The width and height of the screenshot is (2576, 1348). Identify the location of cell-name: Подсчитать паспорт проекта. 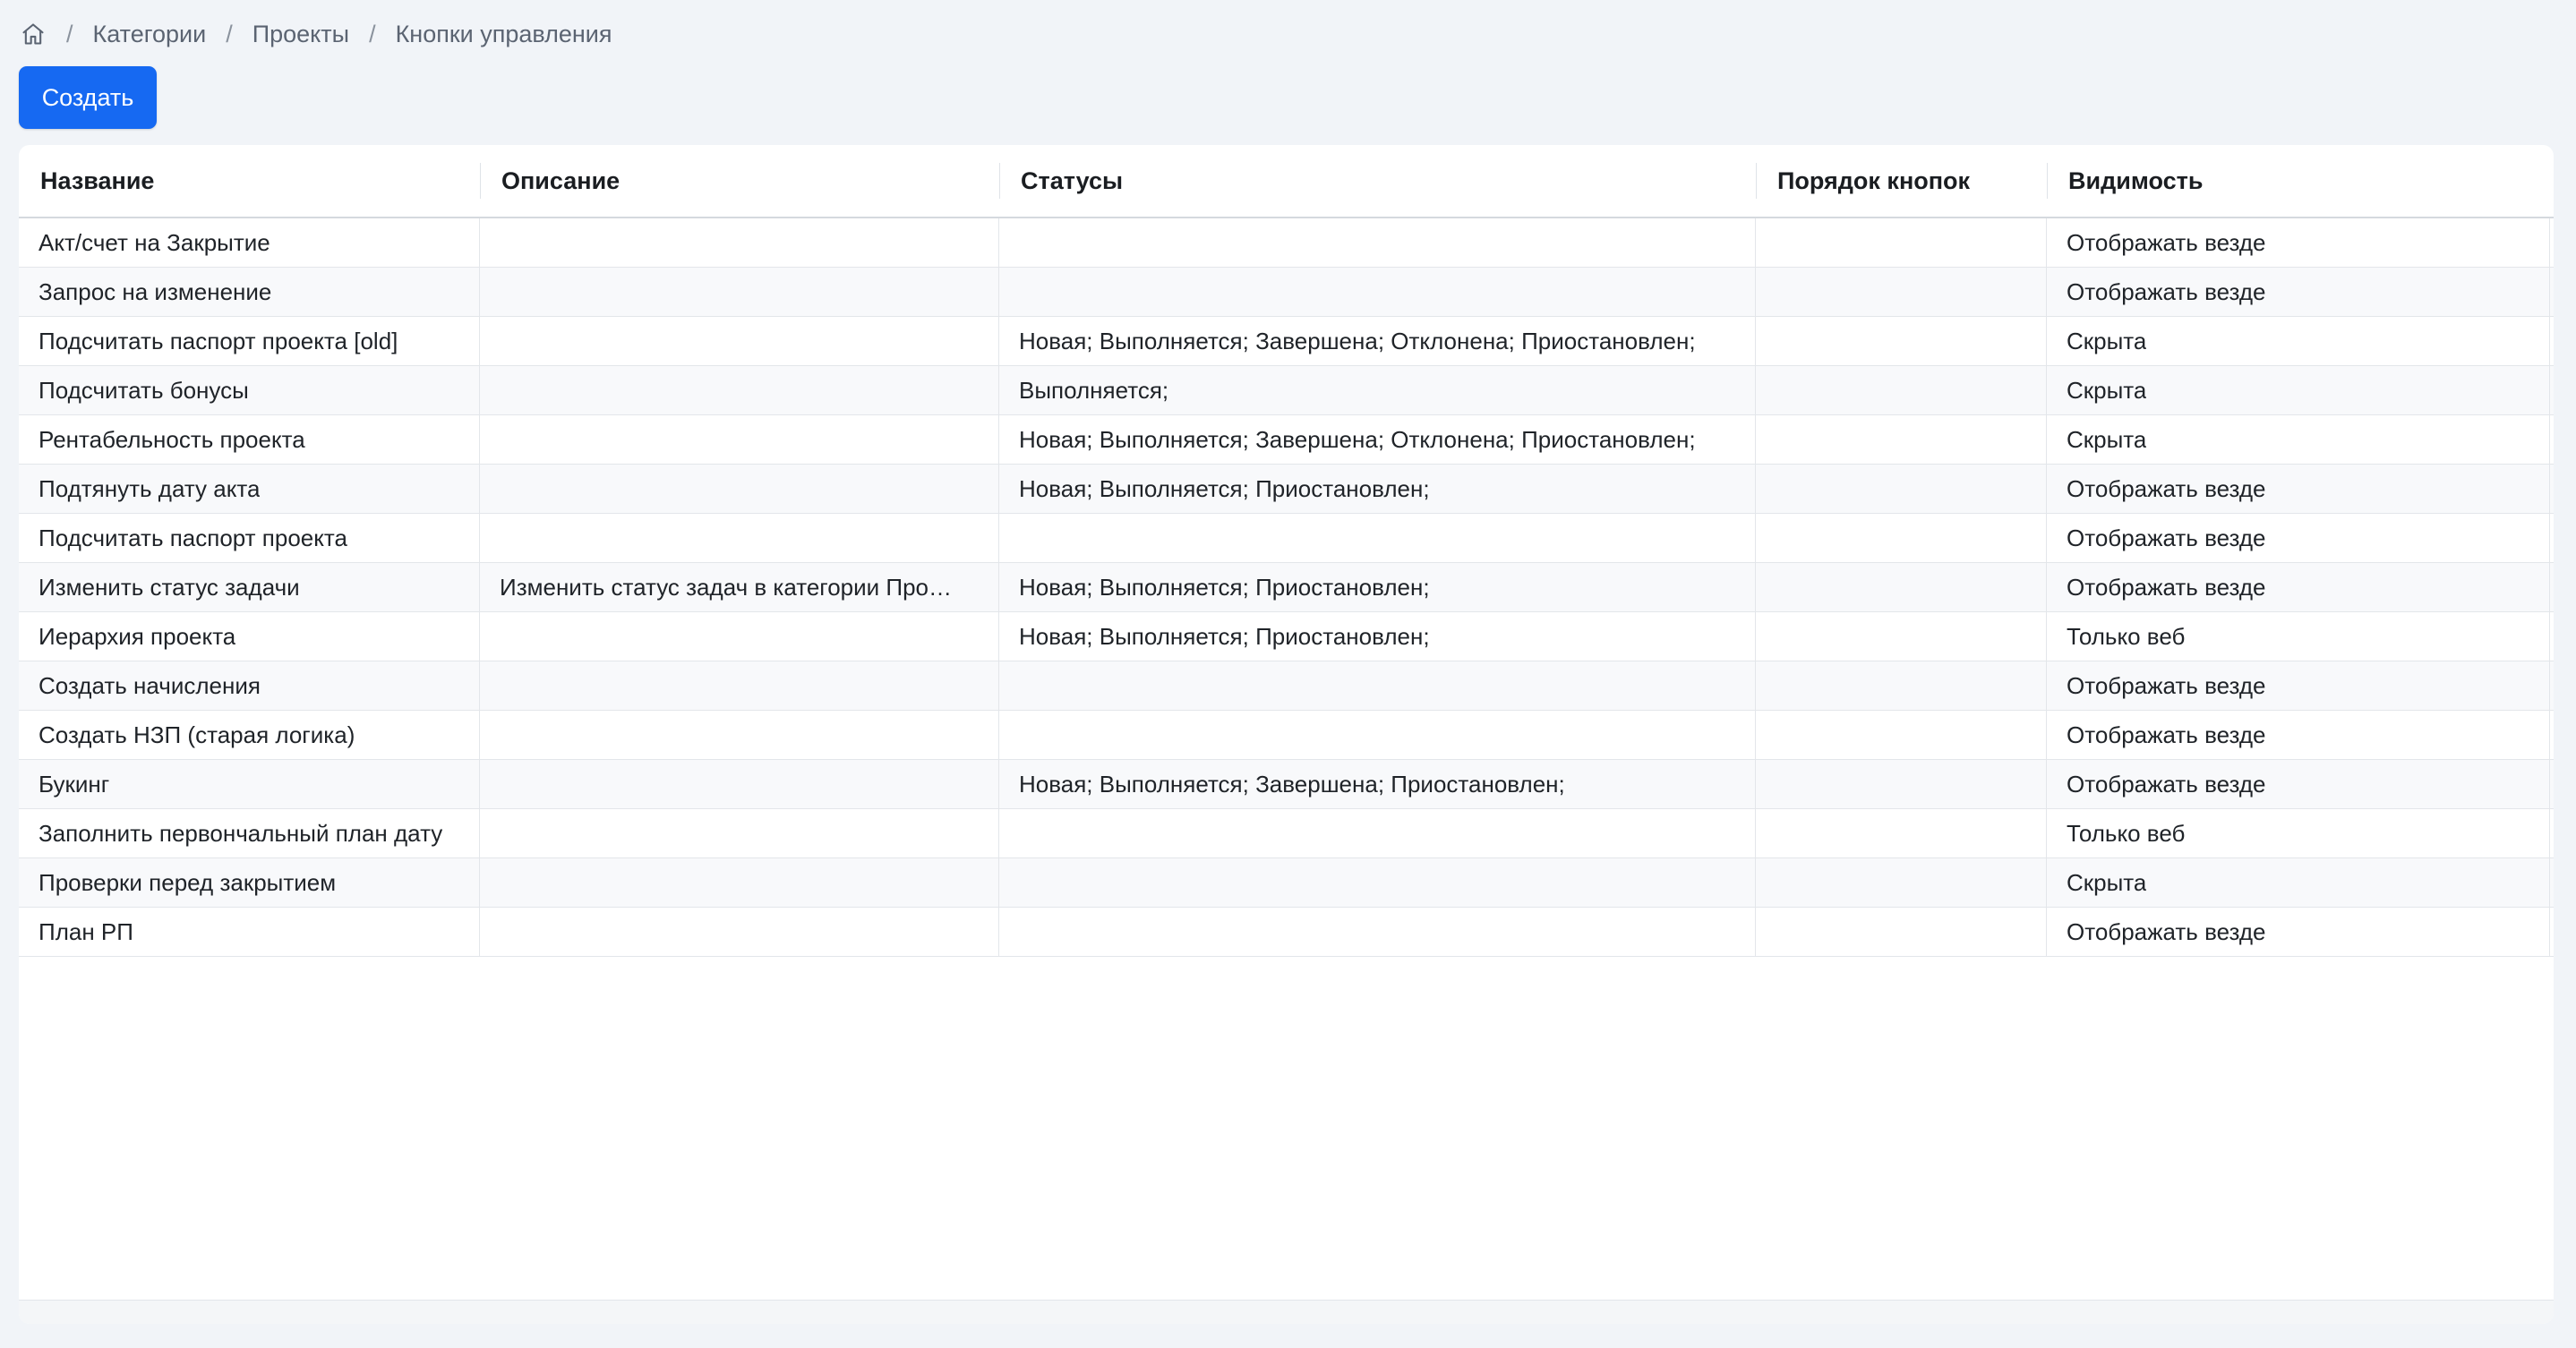
(250, 538).